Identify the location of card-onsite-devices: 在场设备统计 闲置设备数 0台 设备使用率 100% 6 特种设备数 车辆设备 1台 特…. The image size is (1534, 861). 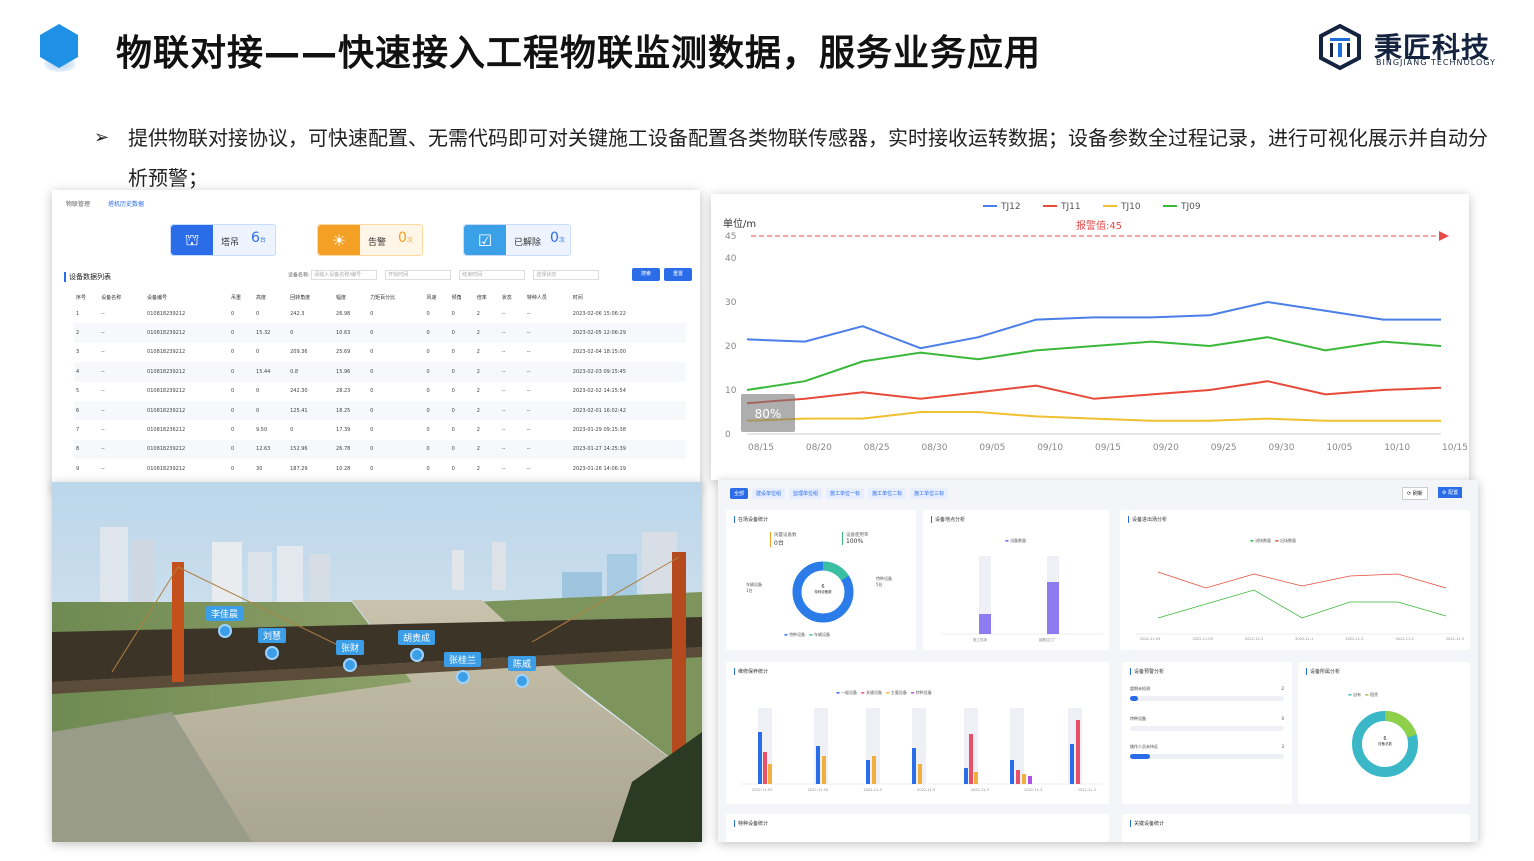
(821, 580).